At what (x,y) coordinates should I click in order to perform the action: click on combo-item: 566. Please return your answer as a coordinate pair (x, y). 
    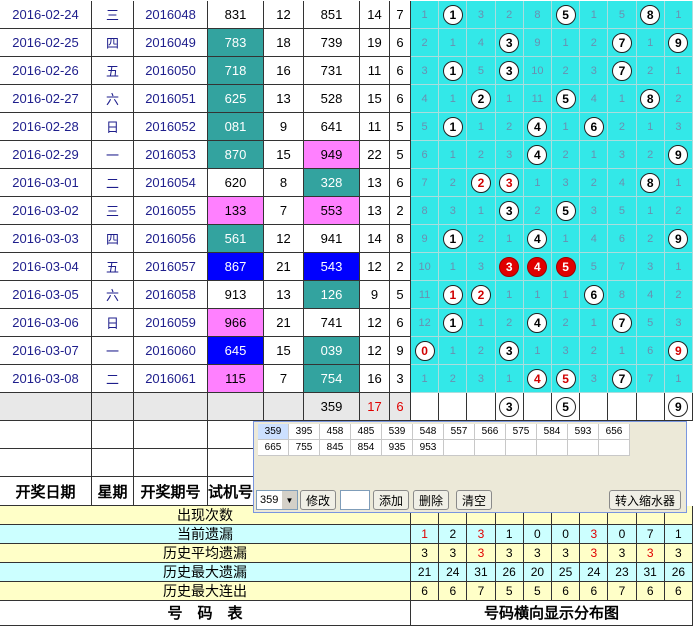
    Looking at the image, I should click on (490, 432).